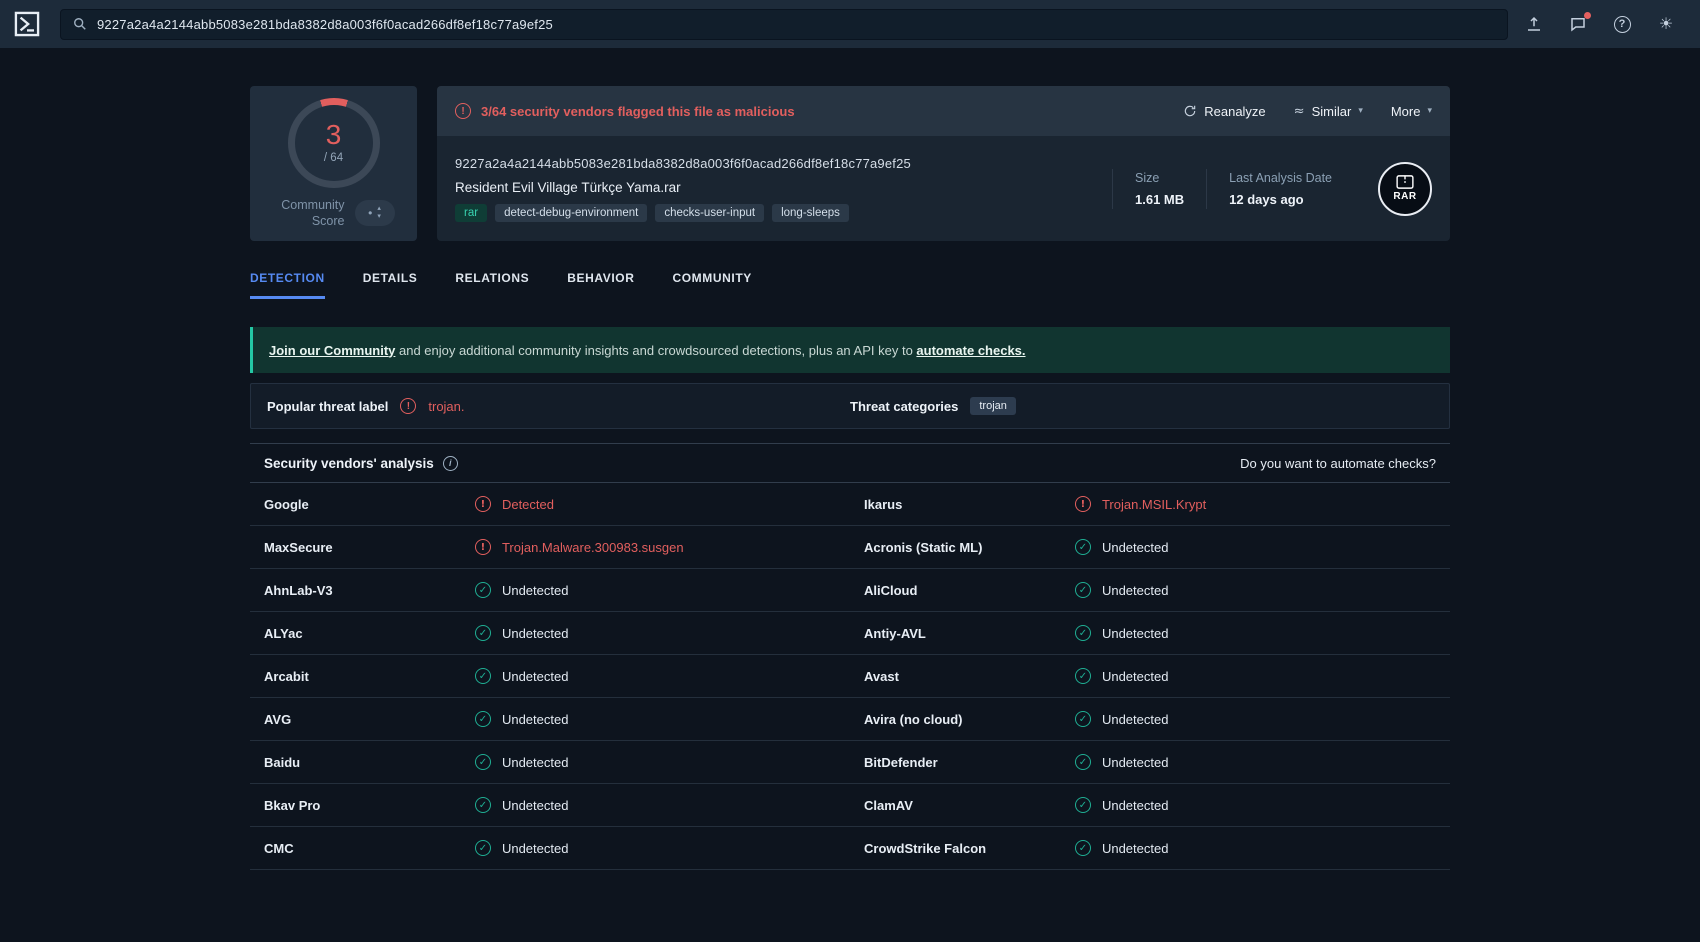 The image size is (1700, 942). Describe the element at coordinates (796, 24) in the screenshot. I see `search-input` at that location.